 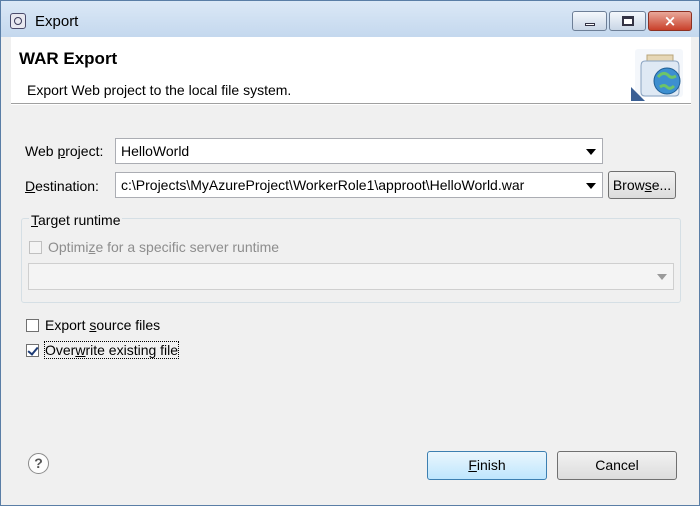 What do you see at coordinates (35, 247) in the screenshot?
I see `optimize-runtime-checkbox` at bounding box center [35, 247].